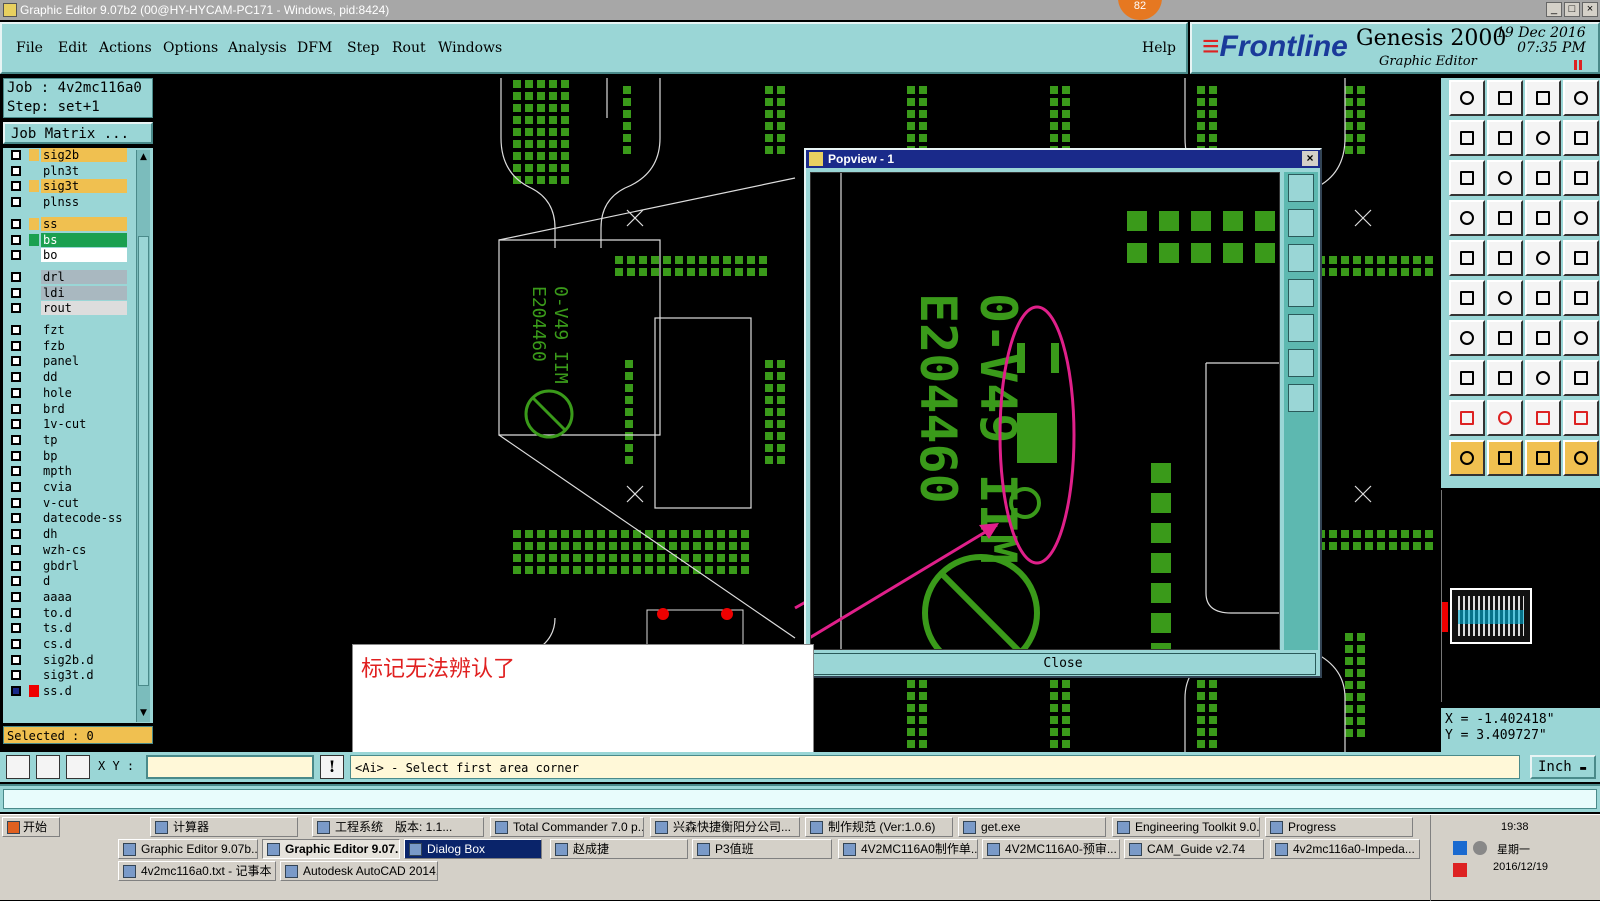 This screenshot has width=1600, height=901. Describe the element at coordinates (67, 255) in the screenshot. I see `layer-row-bo: bo` at that location.